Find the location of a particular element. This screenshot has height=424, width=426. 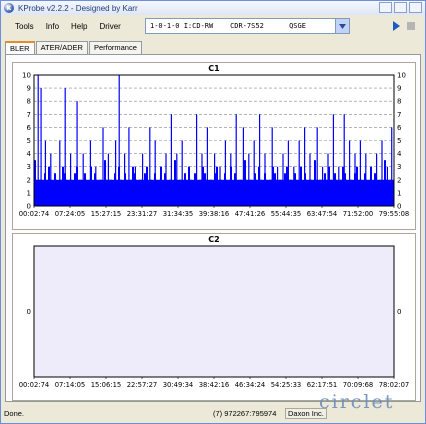

c1-y-tick-label: 6 is located at coordinates (29, 128).